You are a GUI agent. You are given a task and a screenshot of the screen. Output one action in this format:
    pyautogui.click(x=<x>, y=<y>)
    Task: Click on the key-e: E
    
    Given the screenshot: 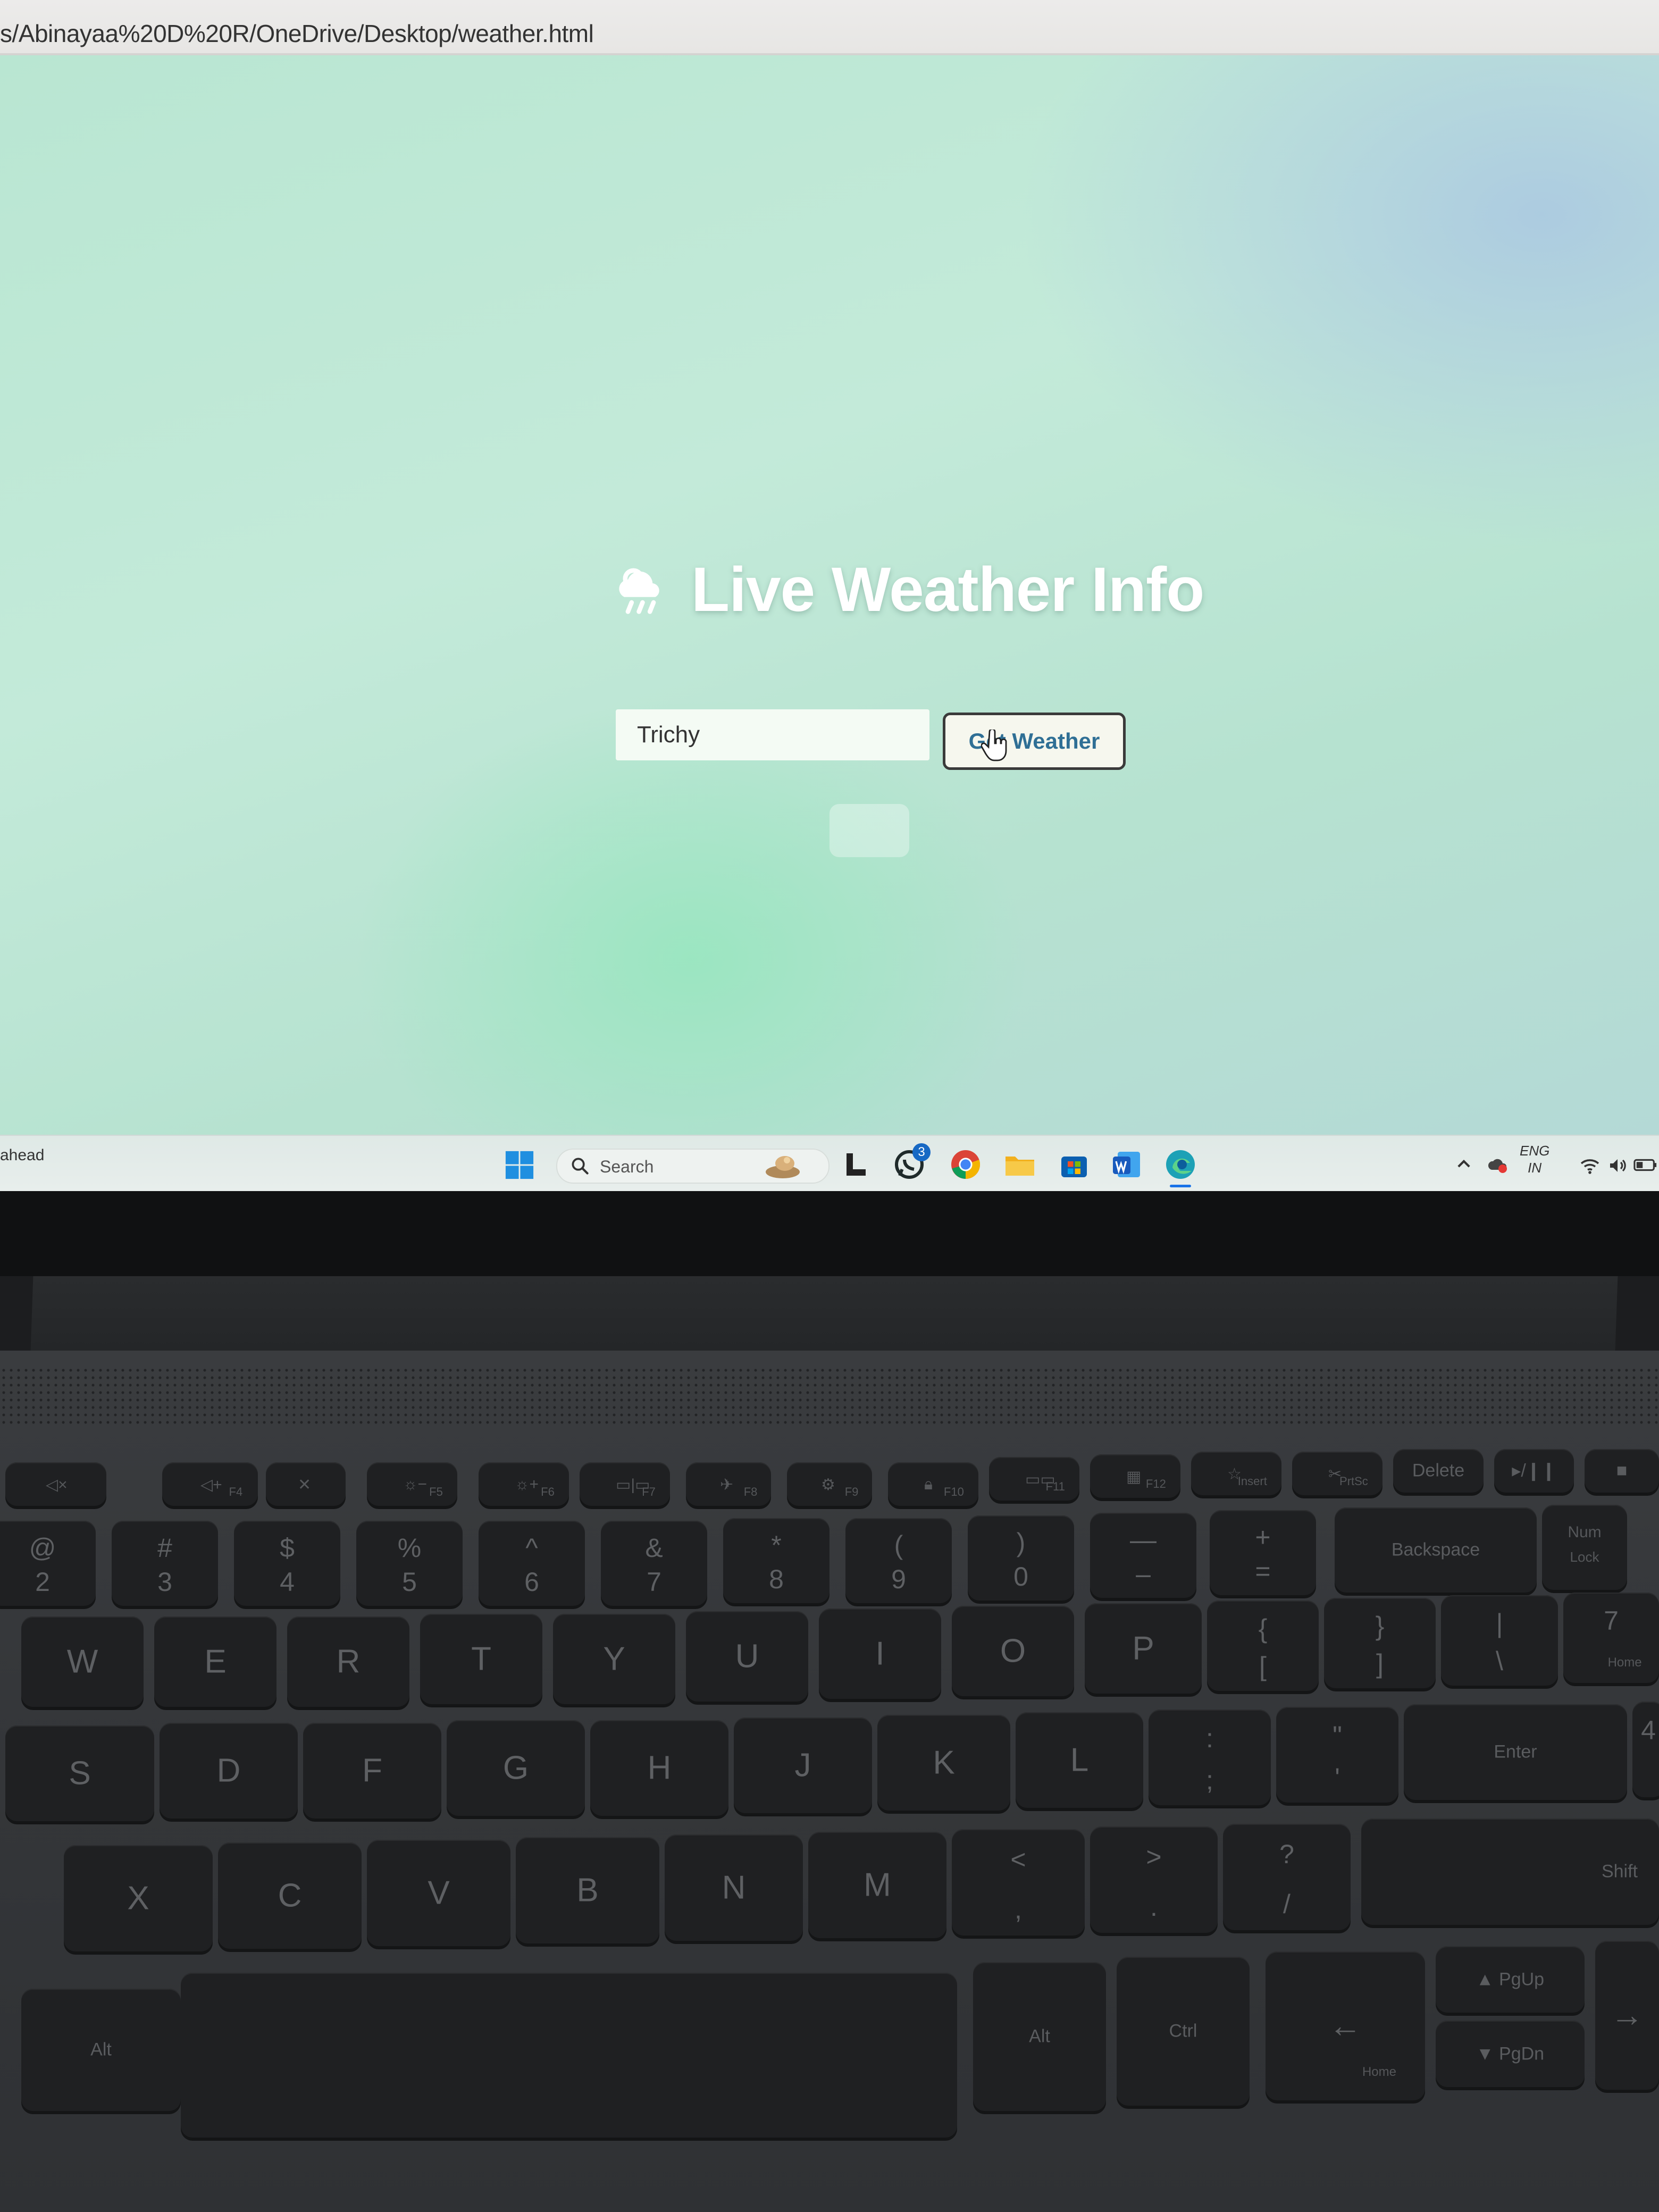 What is the action you would take?
    pyautogui.click(x=215, y=1661)
    